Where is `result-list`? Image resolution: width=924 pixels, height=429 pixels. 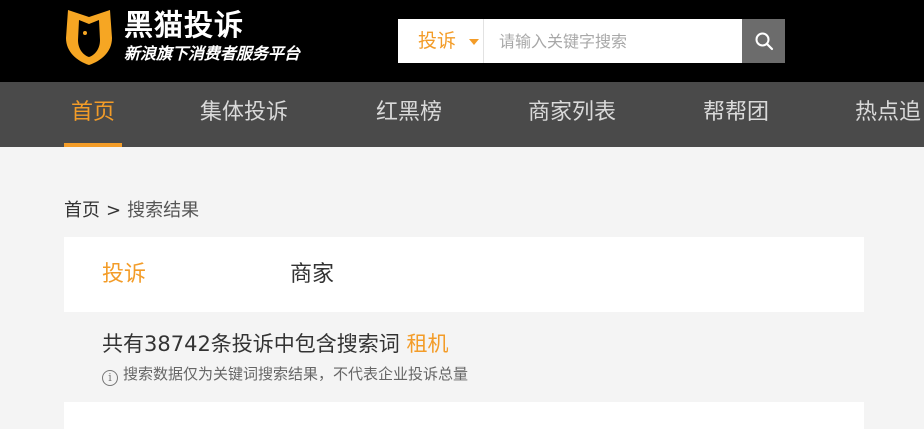
result-list is located at coordinates (464, 415).